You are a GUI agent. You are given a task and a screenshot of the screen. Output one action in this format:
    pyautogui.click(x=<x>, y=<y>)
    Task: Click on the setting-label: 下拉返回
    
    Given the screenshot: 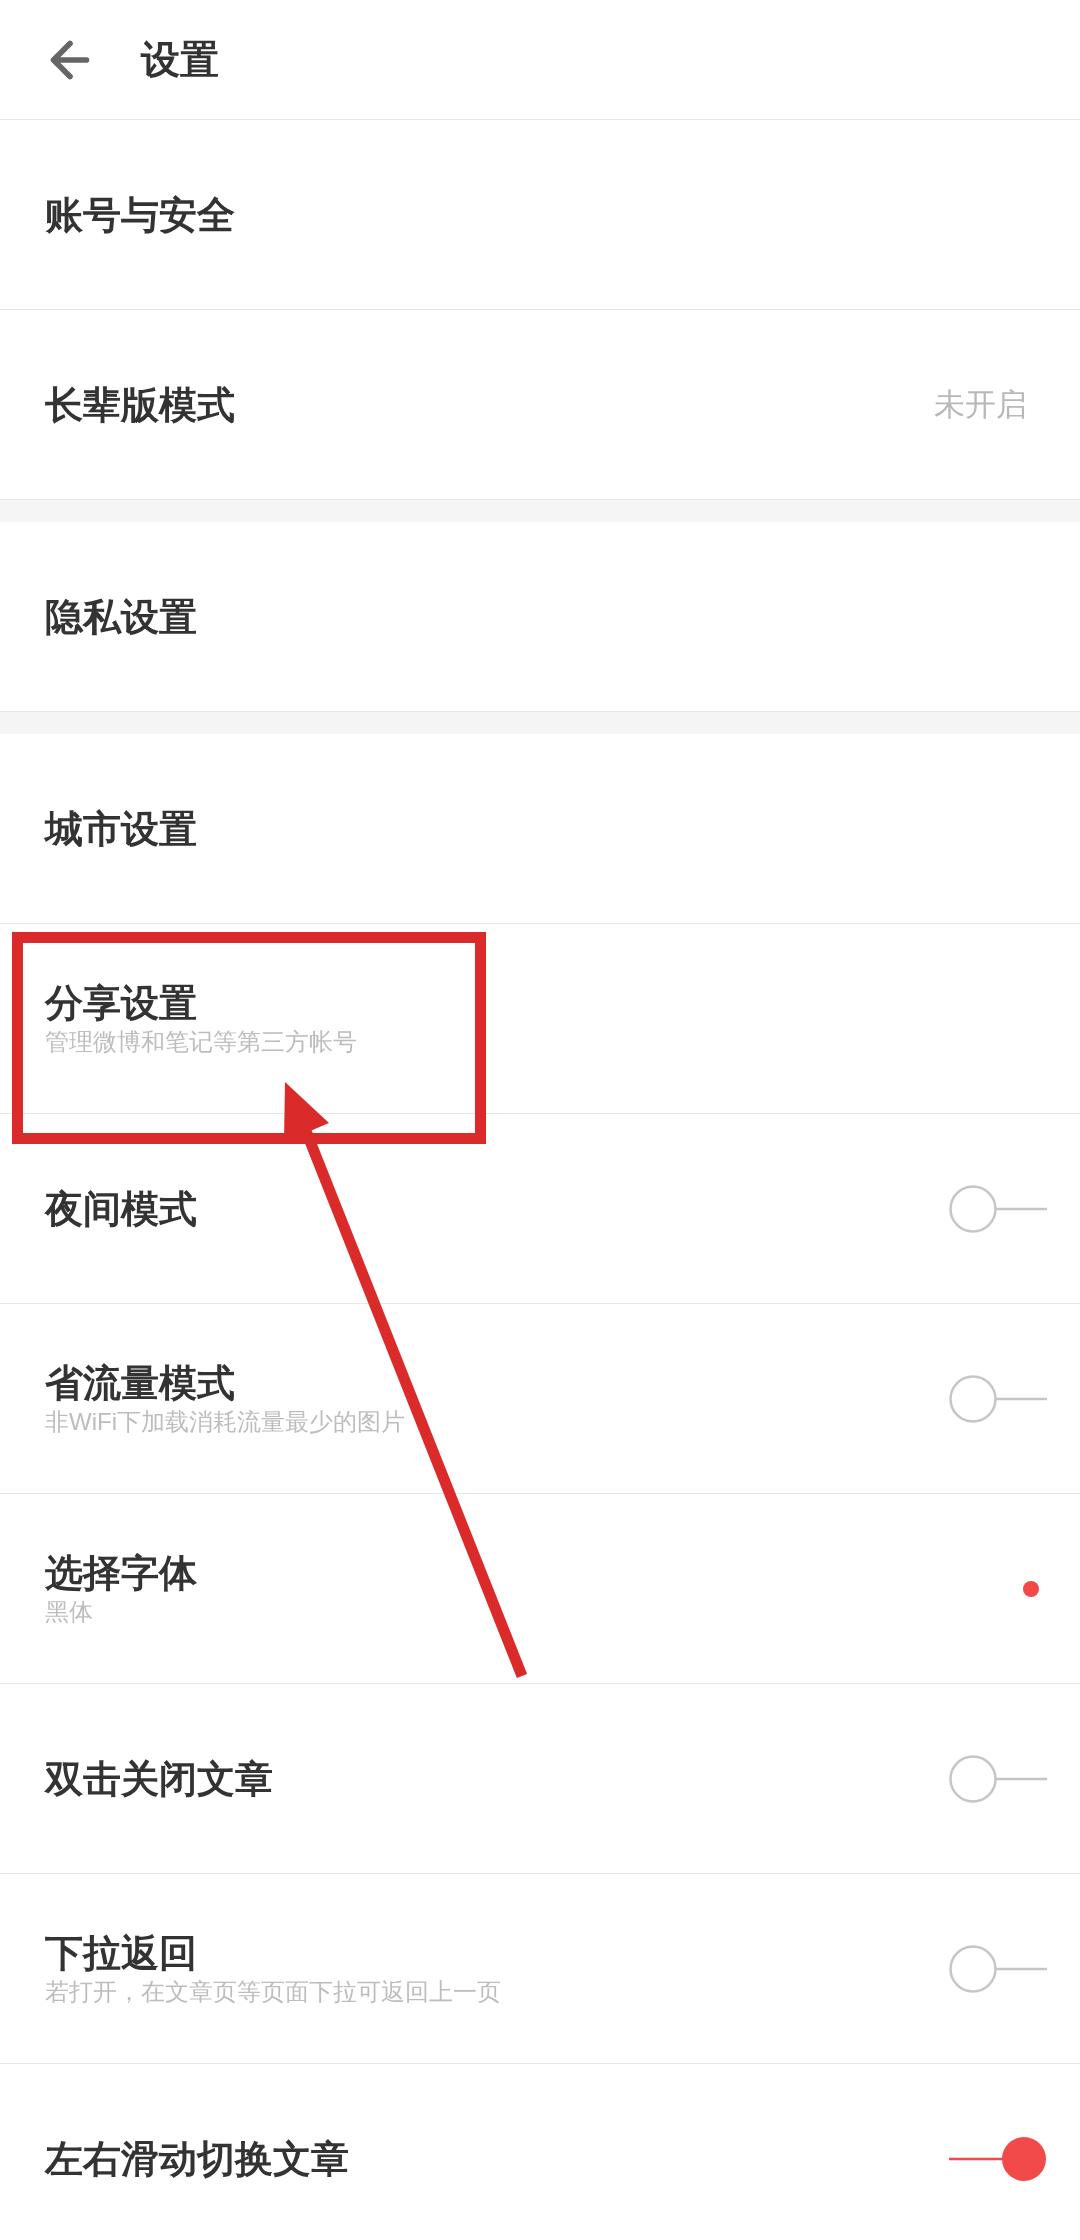 What is the action you would take?
    pyautogui.click(x=121, y=1953)
    